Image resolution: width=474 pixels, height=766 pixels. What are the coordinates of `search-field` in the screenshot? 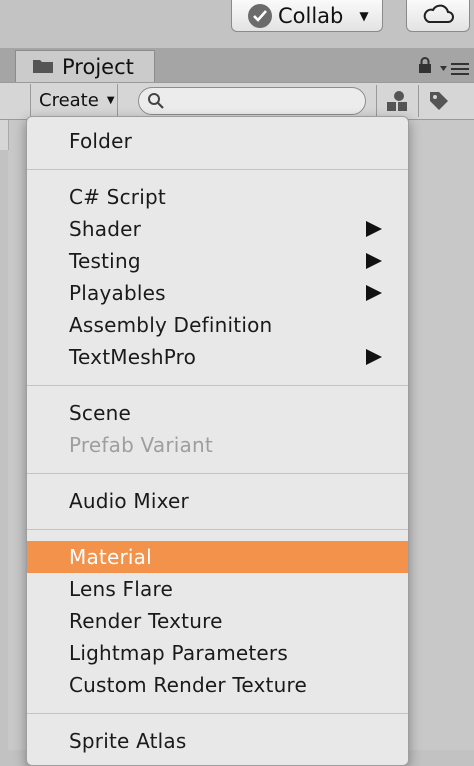 It's located at (252, 101).